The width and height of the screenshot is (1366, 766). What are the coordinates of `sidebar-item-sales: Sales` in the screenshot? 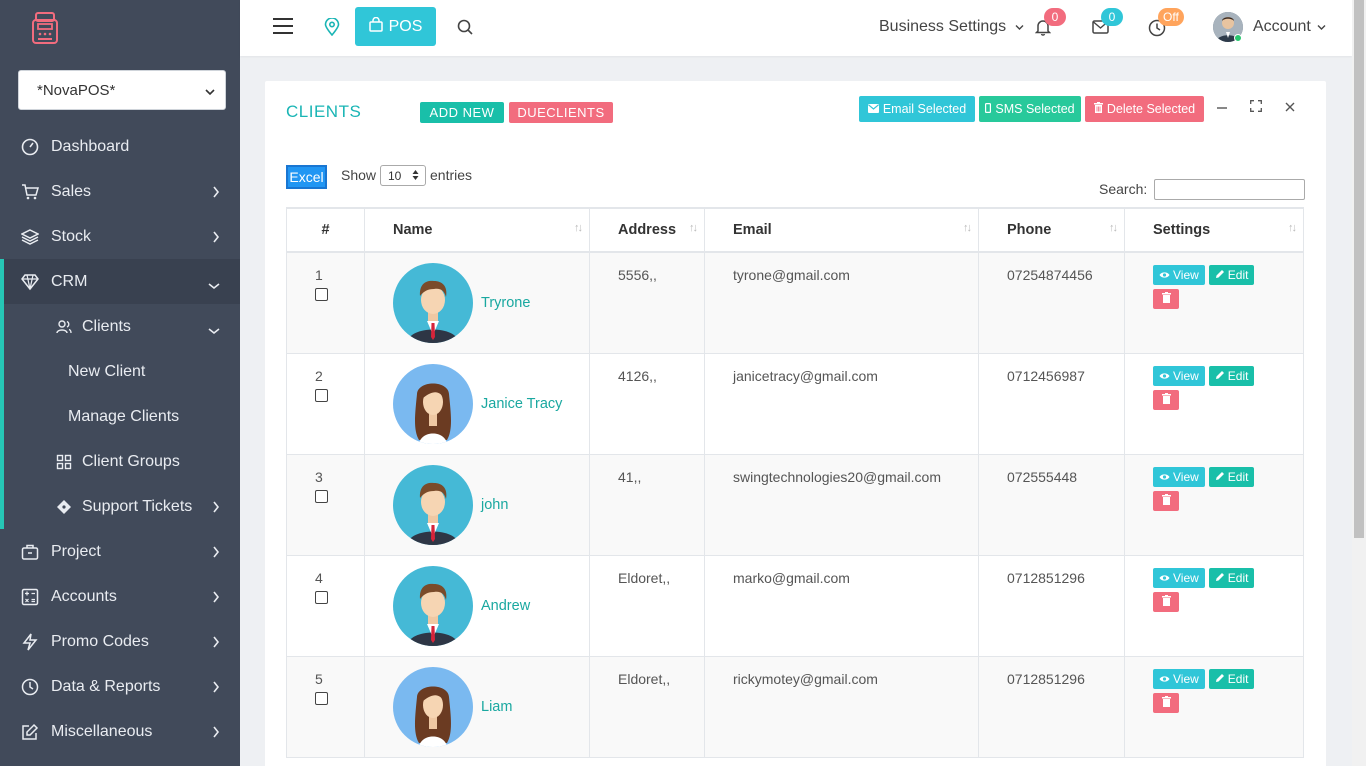 It's located at (120, 191).